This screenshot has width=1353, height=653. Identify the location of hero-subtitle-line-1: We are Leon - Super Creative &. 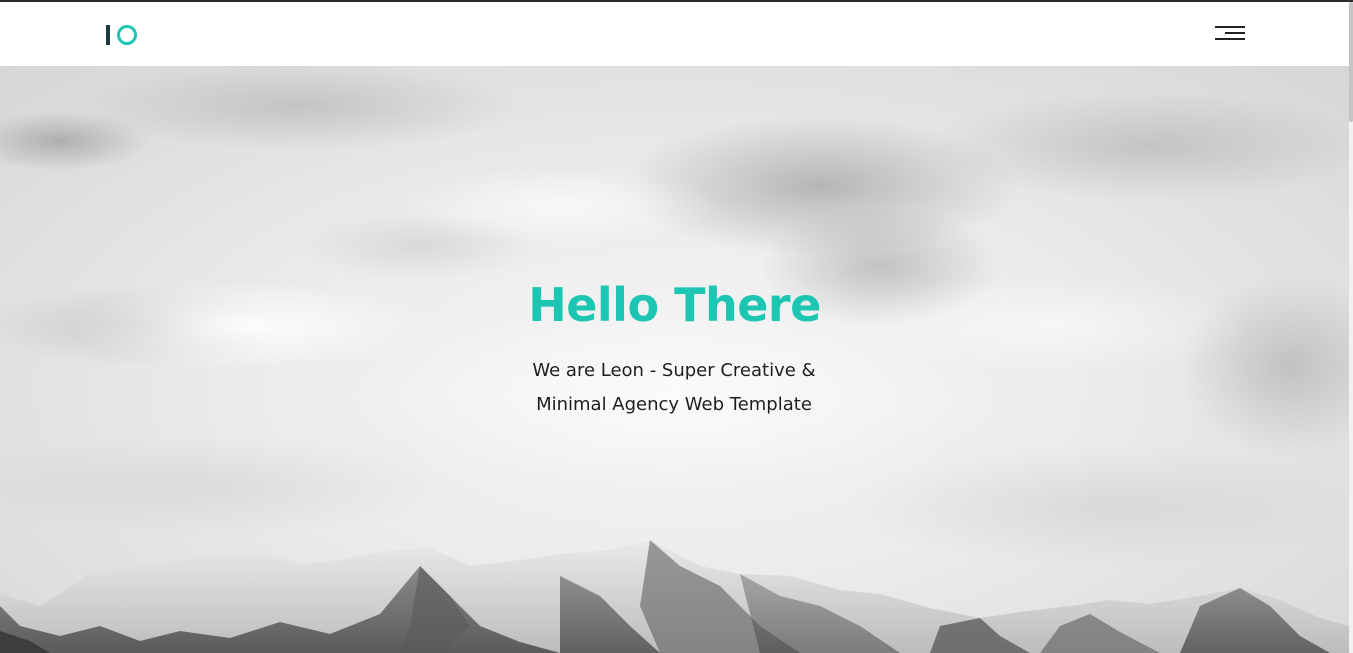
(674, 370).